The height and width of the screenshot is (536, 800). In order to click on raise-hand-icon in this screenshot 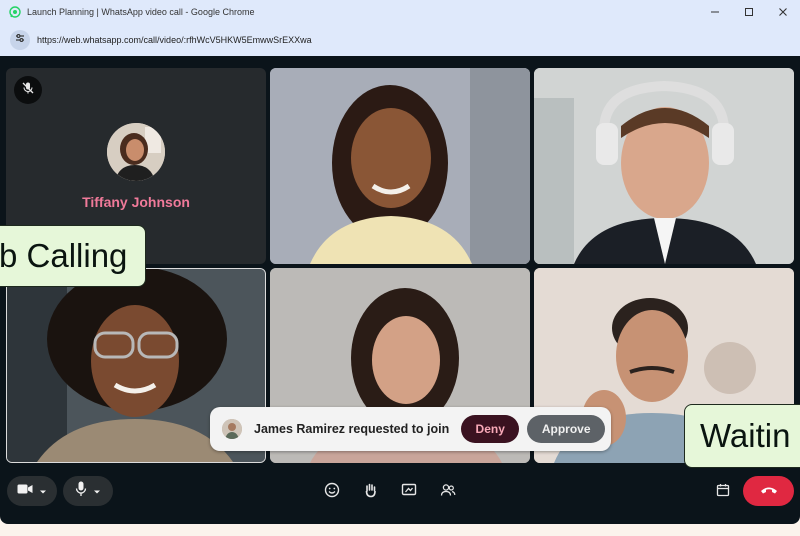, I will do `click(371, 492)`.